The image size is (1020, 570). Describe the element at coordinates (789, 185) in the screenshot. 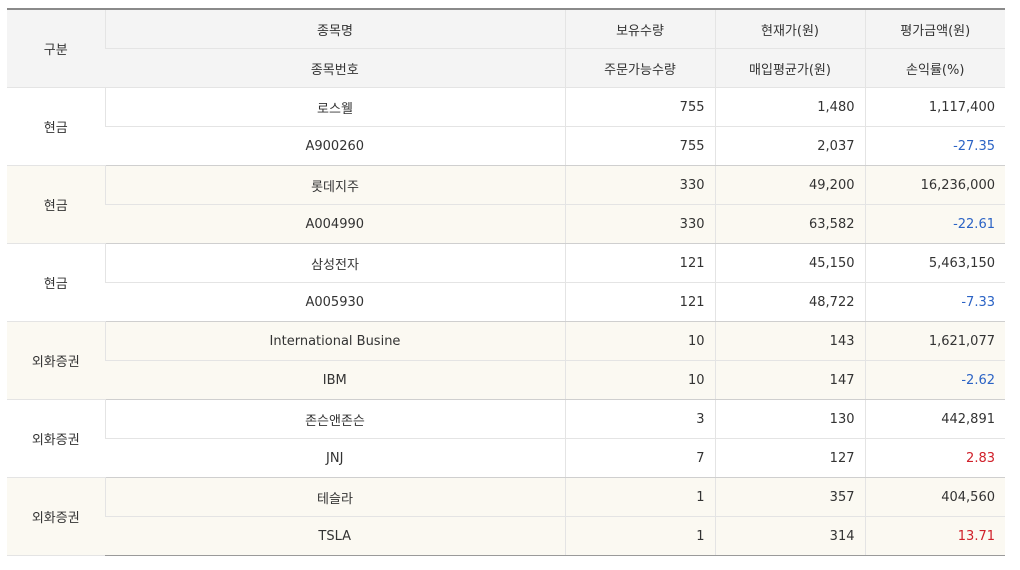

I see `current-price-cell: 49,200` at that location.